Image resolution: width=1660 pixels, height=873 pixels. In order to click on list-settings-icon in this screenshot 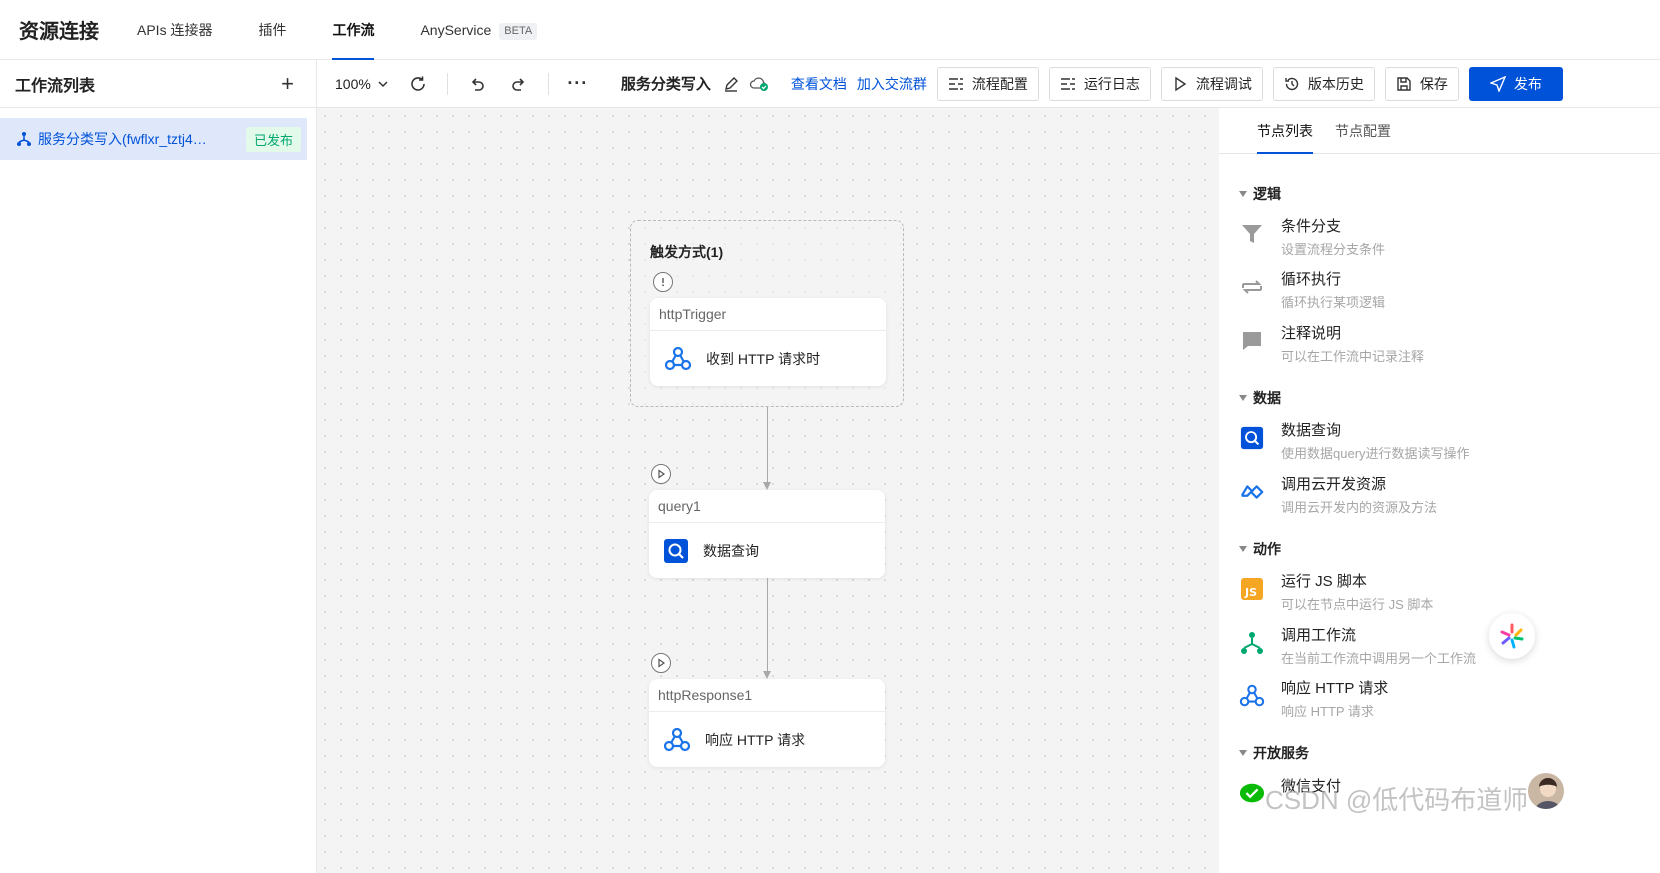, I will do `click(955, 83)`.